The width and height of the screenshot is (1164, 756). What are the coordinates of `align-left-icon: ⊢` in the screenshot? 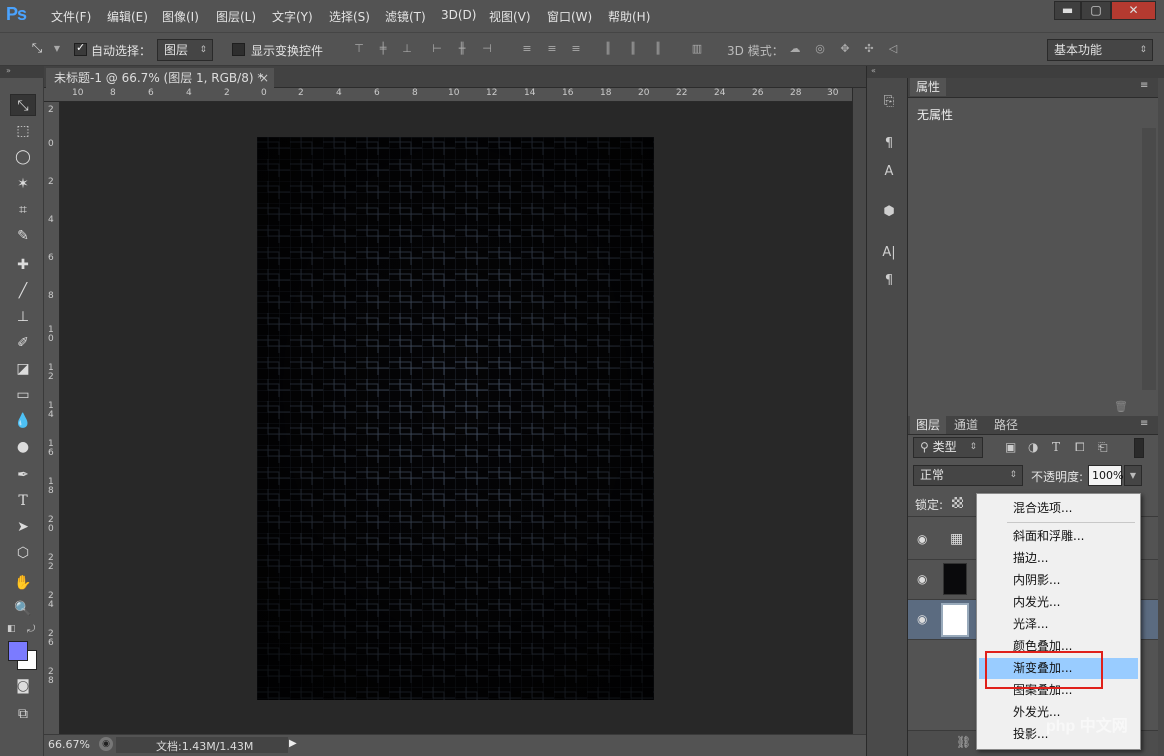 It's located at (437, 49).